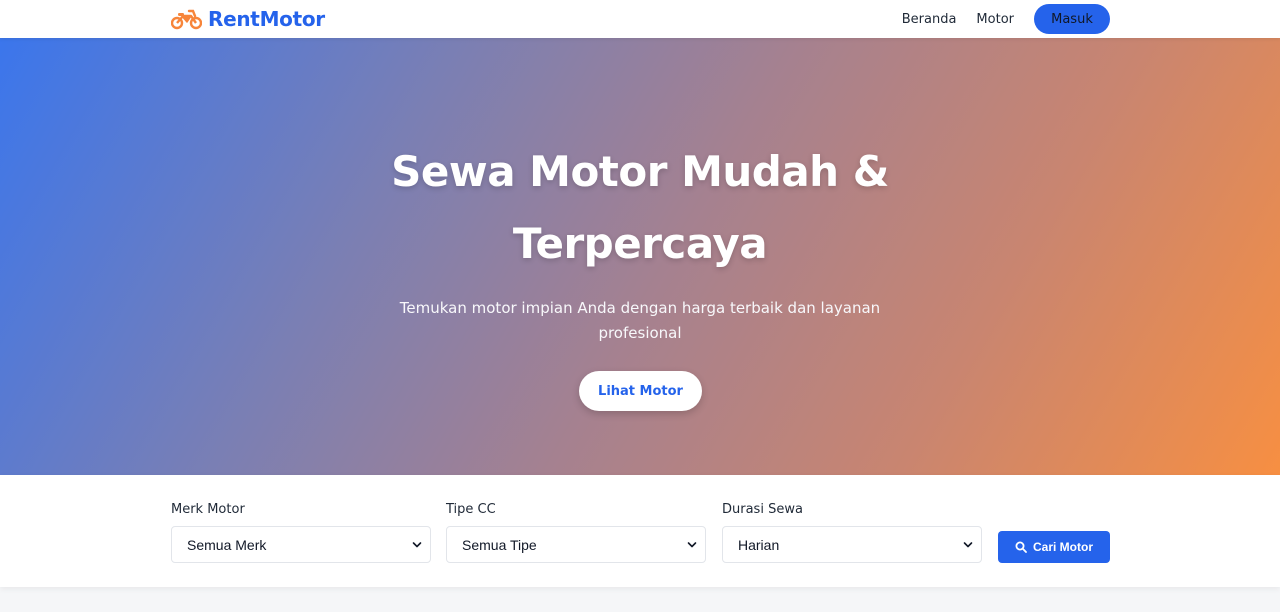 This screenshot has width=1280, height=612. I want to click on motorcycle-icon, so click(186, 19).